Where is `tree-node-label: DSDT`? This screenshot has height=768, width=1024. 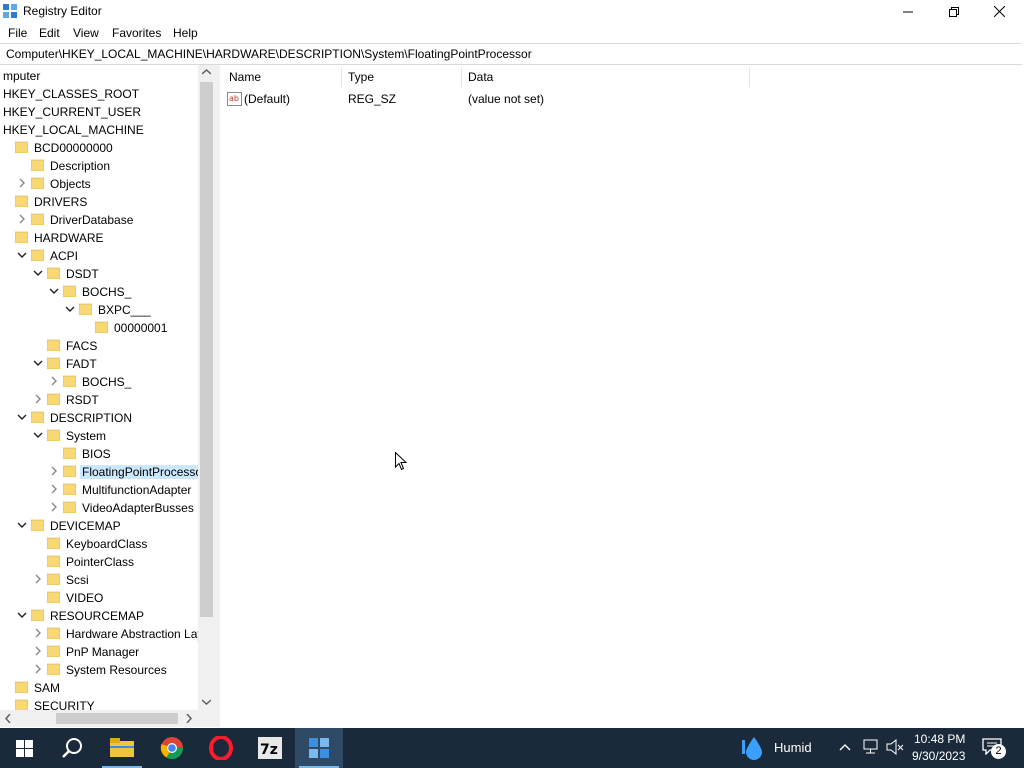
tree-node-label: DSDT is located at coordinates (82, 274).